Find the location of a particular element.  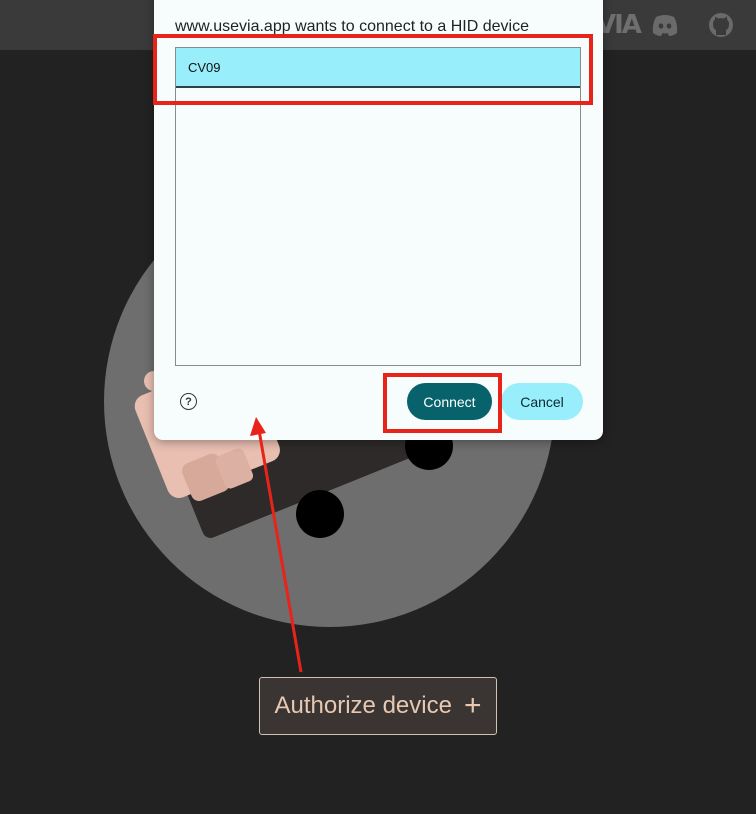

discord-icon is located at coordinates (665, 25).